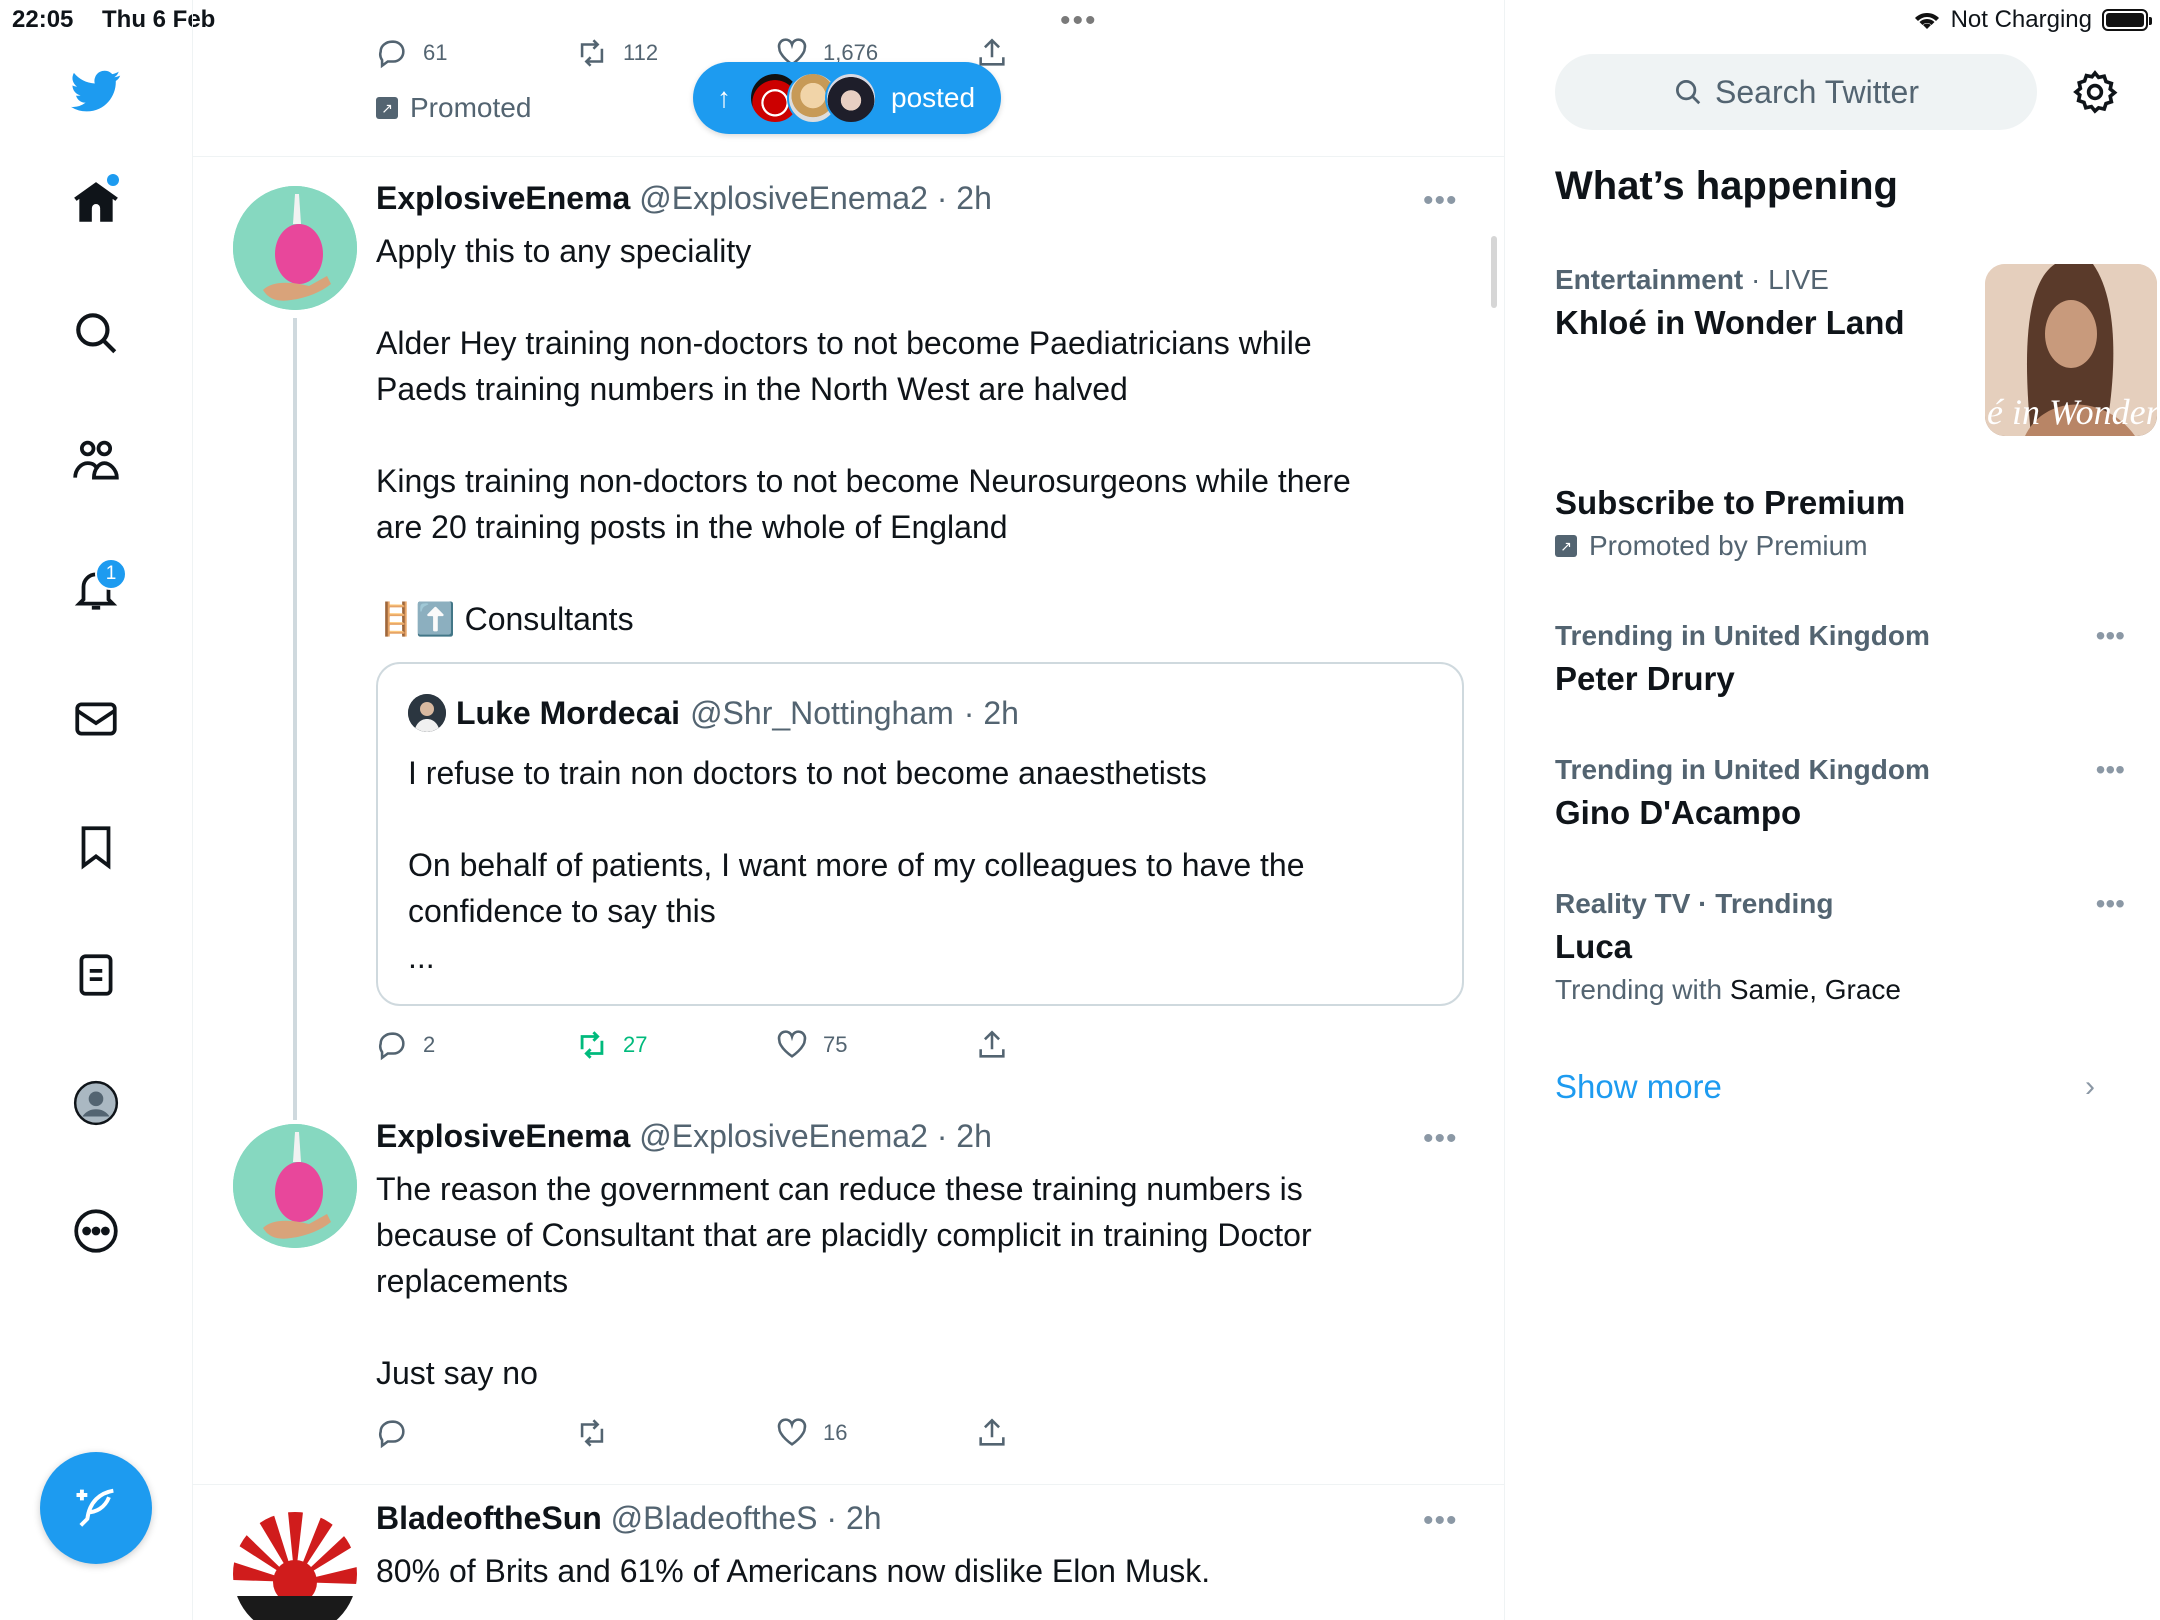 The width and height of the screenshot is (2160, 1620). What do you see at coordinates (96, 91) in the screenshot?
I see `twitter-logo-icon` at bounding box center [96, 91].